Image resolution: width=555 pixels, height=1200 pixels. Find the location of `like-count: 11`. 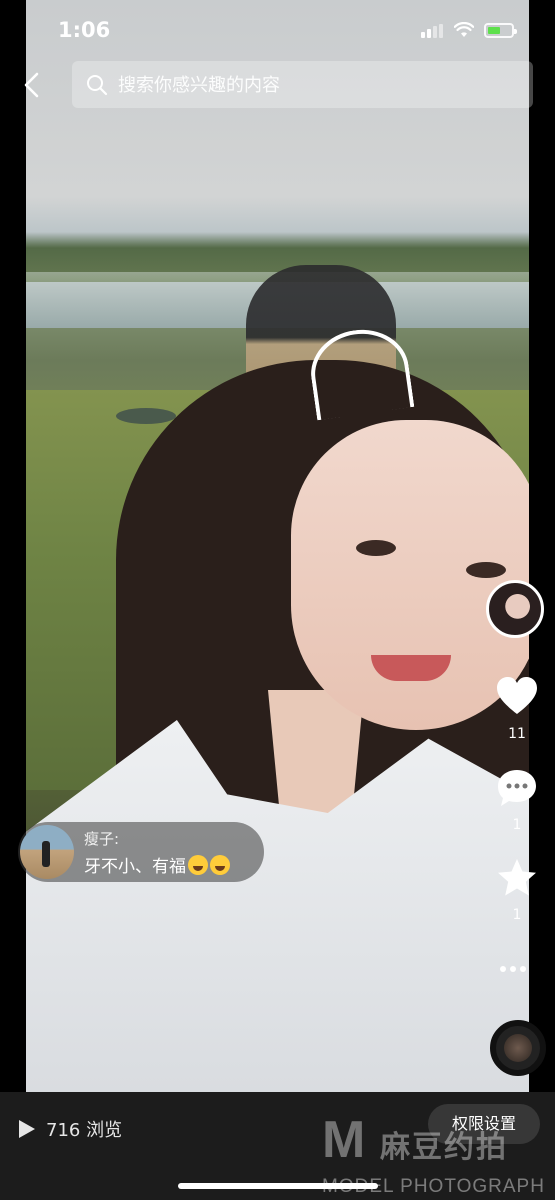

like-count: 11 is located at coordinates (517, 734).